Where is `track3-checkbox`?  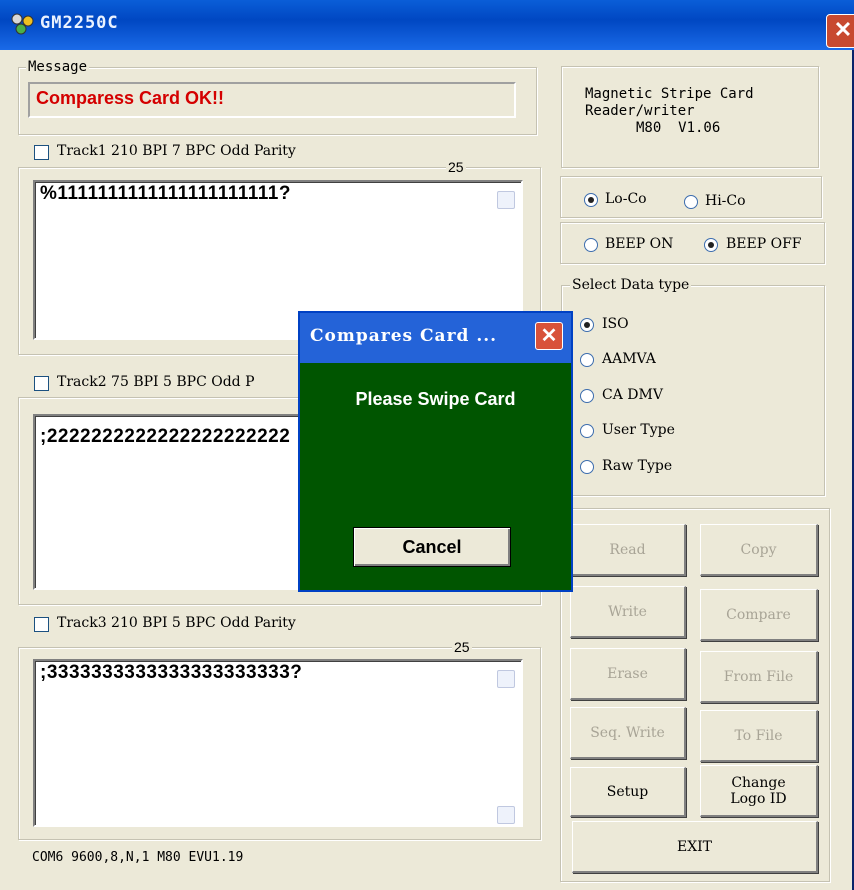
track3-checkbox is located at coordinates (41, 624).